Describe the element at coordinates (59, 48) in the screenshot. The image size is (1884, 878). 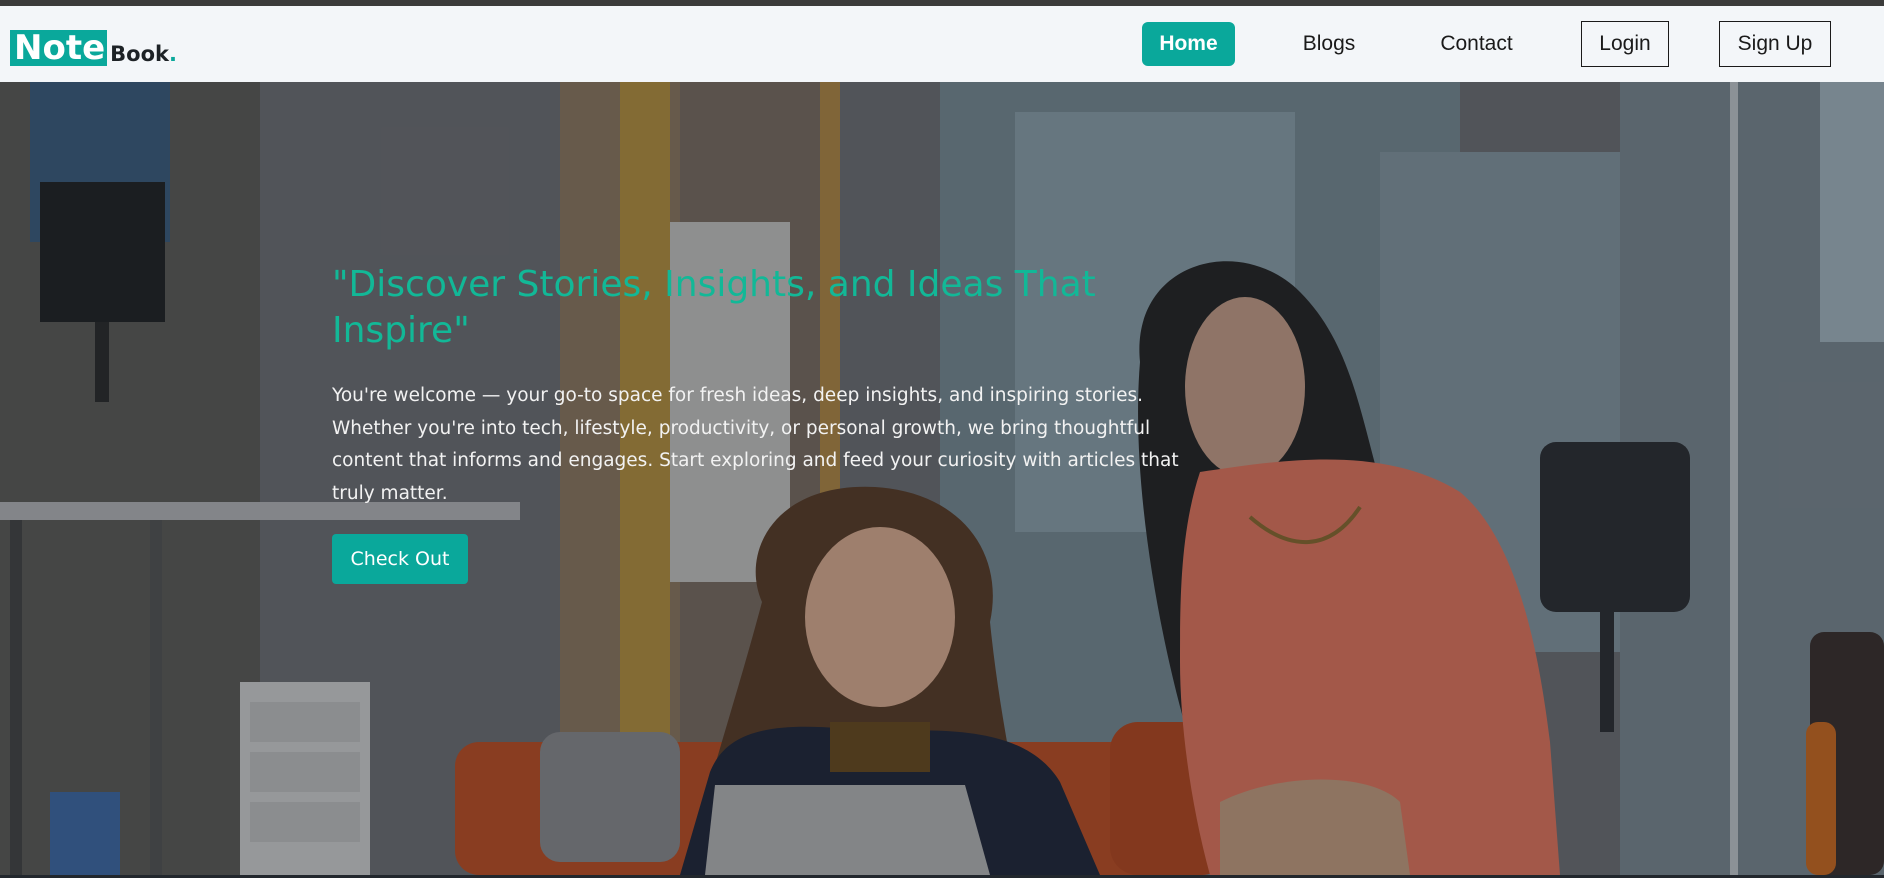
I see `logo-note-text: Note` at that location.